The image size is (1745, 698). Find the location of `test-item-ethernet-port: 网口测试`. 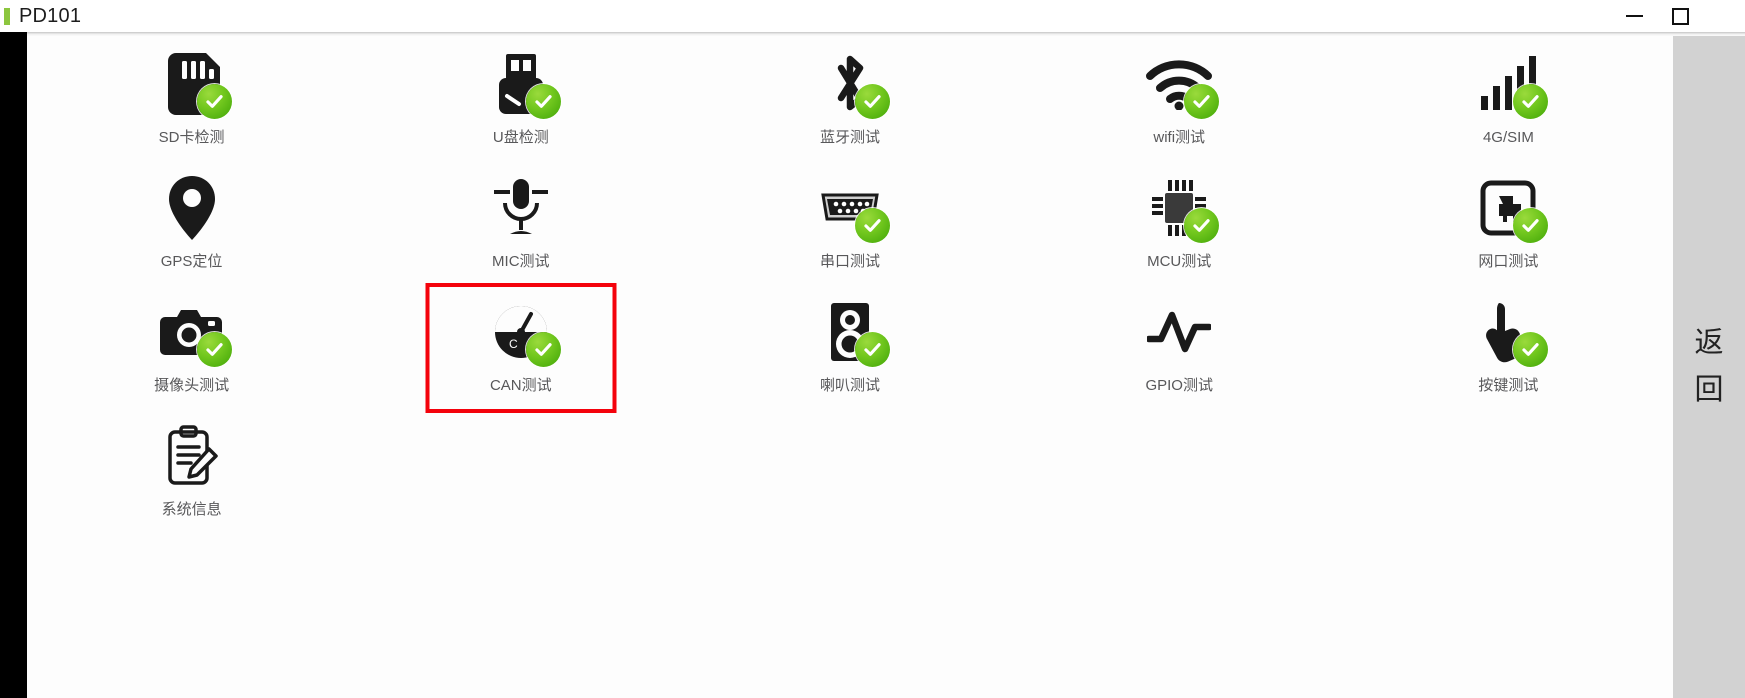

test-item-ethernet-port: 网口测试 is located at coordinates (1508, 230).